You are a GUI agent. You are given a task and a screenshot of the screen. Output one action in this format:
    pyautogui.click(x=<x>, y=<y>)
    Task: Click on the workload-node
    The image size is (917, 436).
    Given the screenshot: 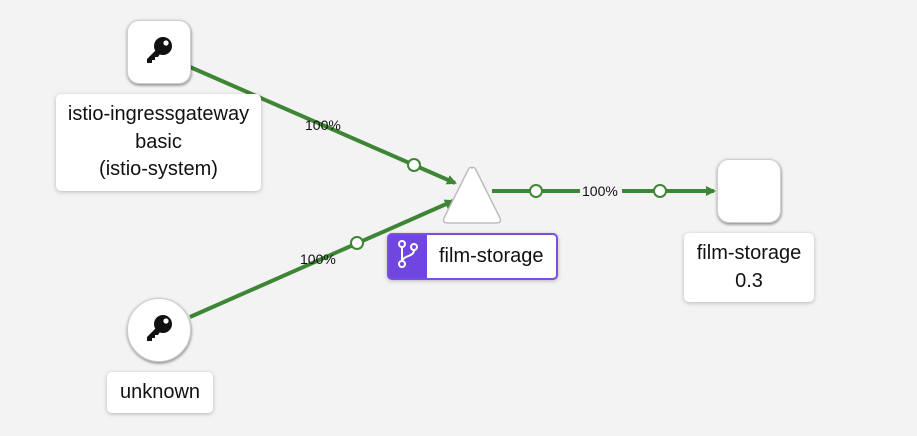 What is the action you would take?
    pyautogui.click(x=749, y=191)
    